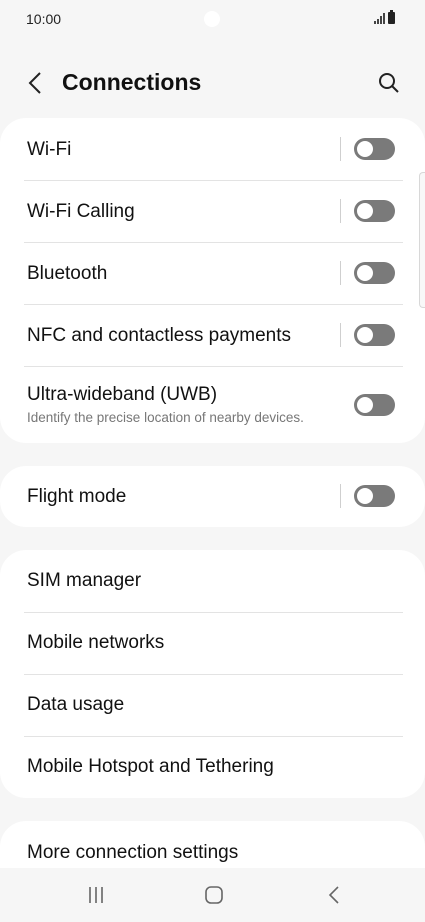 This screenshot has height=922, width=425. Describe the element at coordinates (44, 19) in the screenshot. I see `status-time: 10:00` at that location.